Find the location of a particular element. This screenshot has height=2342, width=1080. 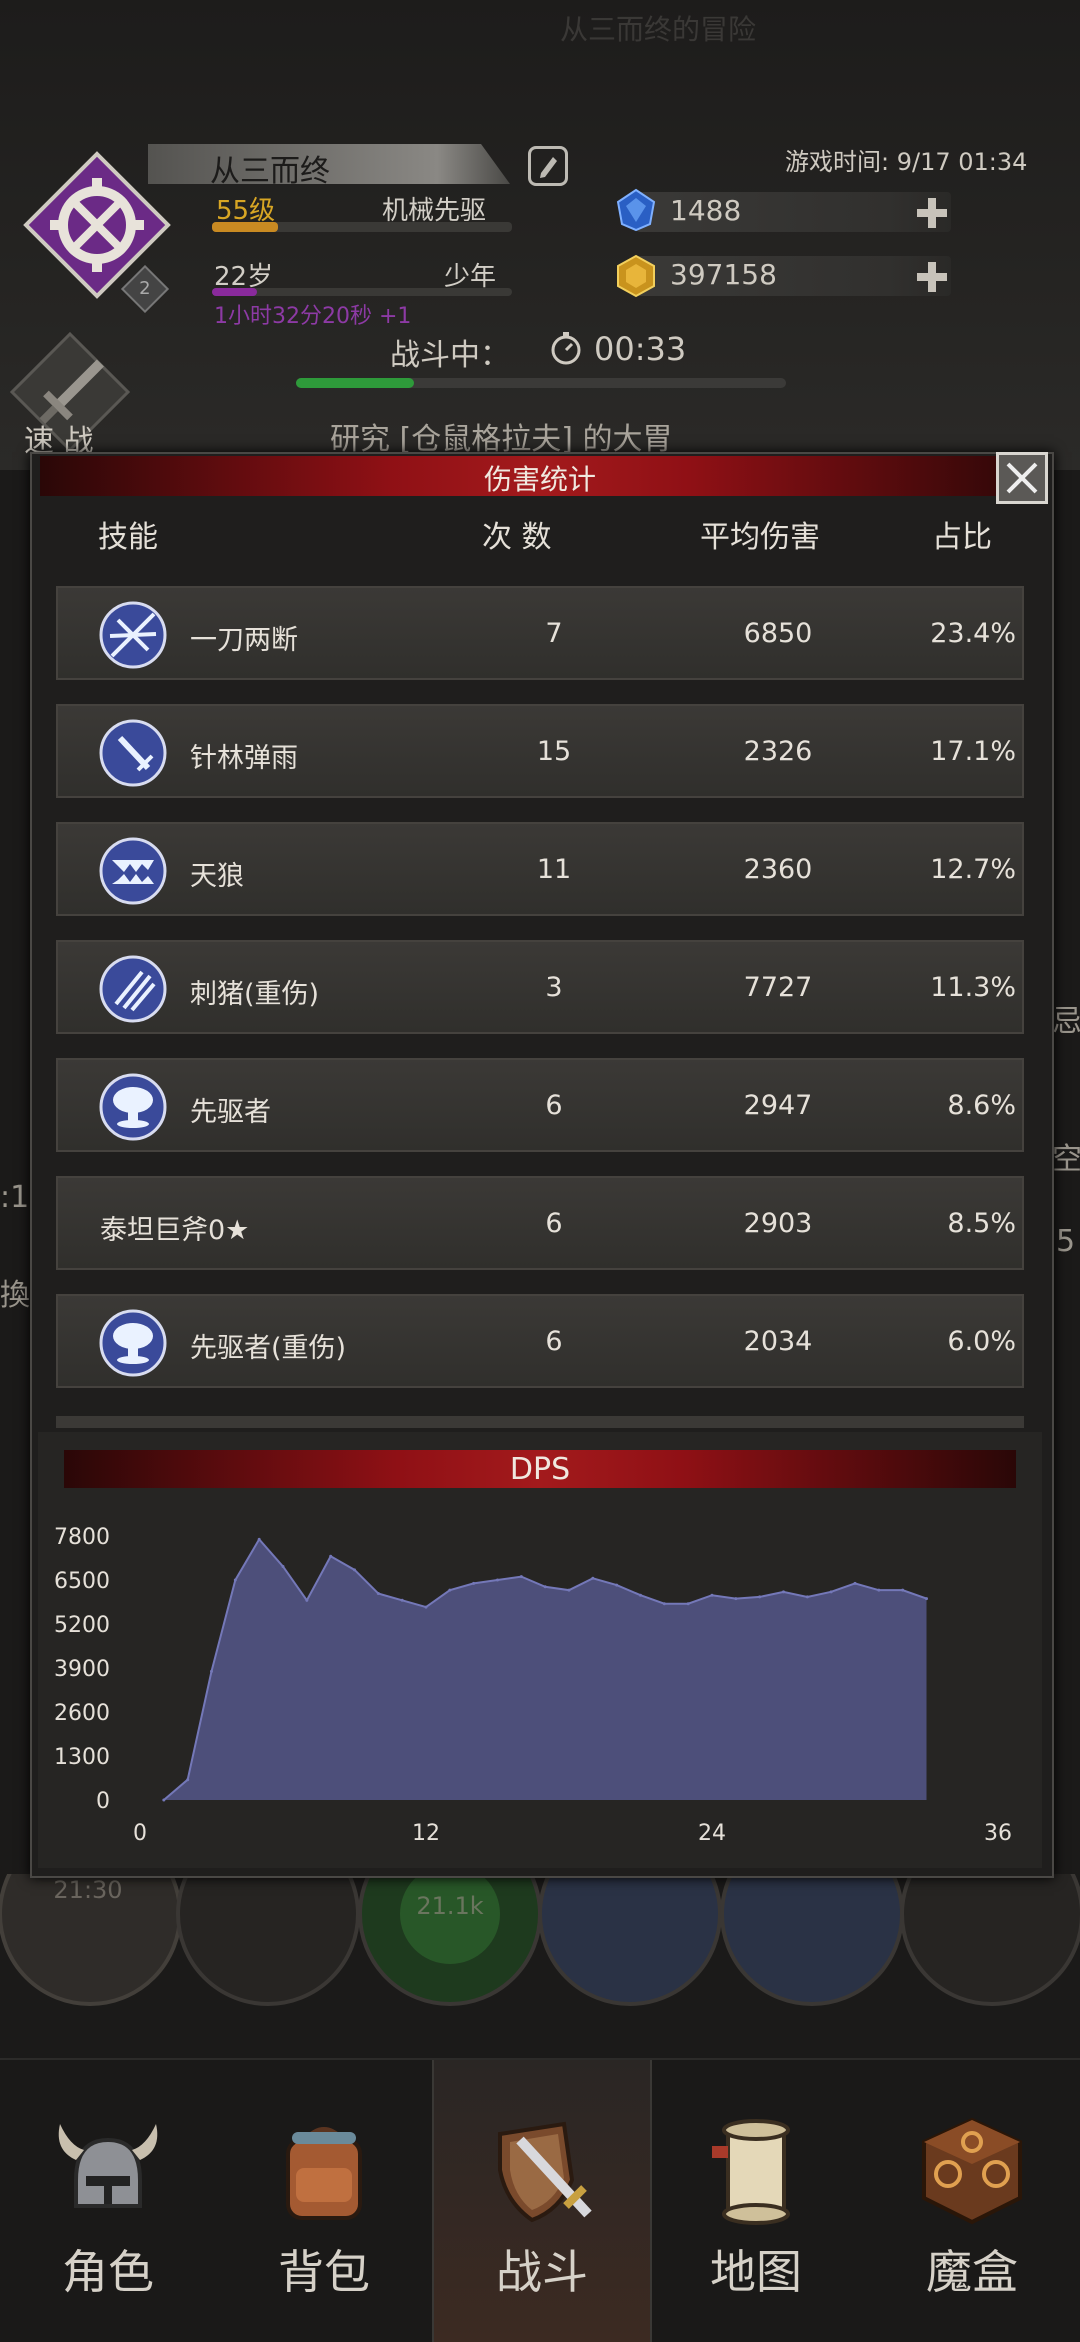

skill-ratio: 8.5% is located at coordinates (981, 1223).